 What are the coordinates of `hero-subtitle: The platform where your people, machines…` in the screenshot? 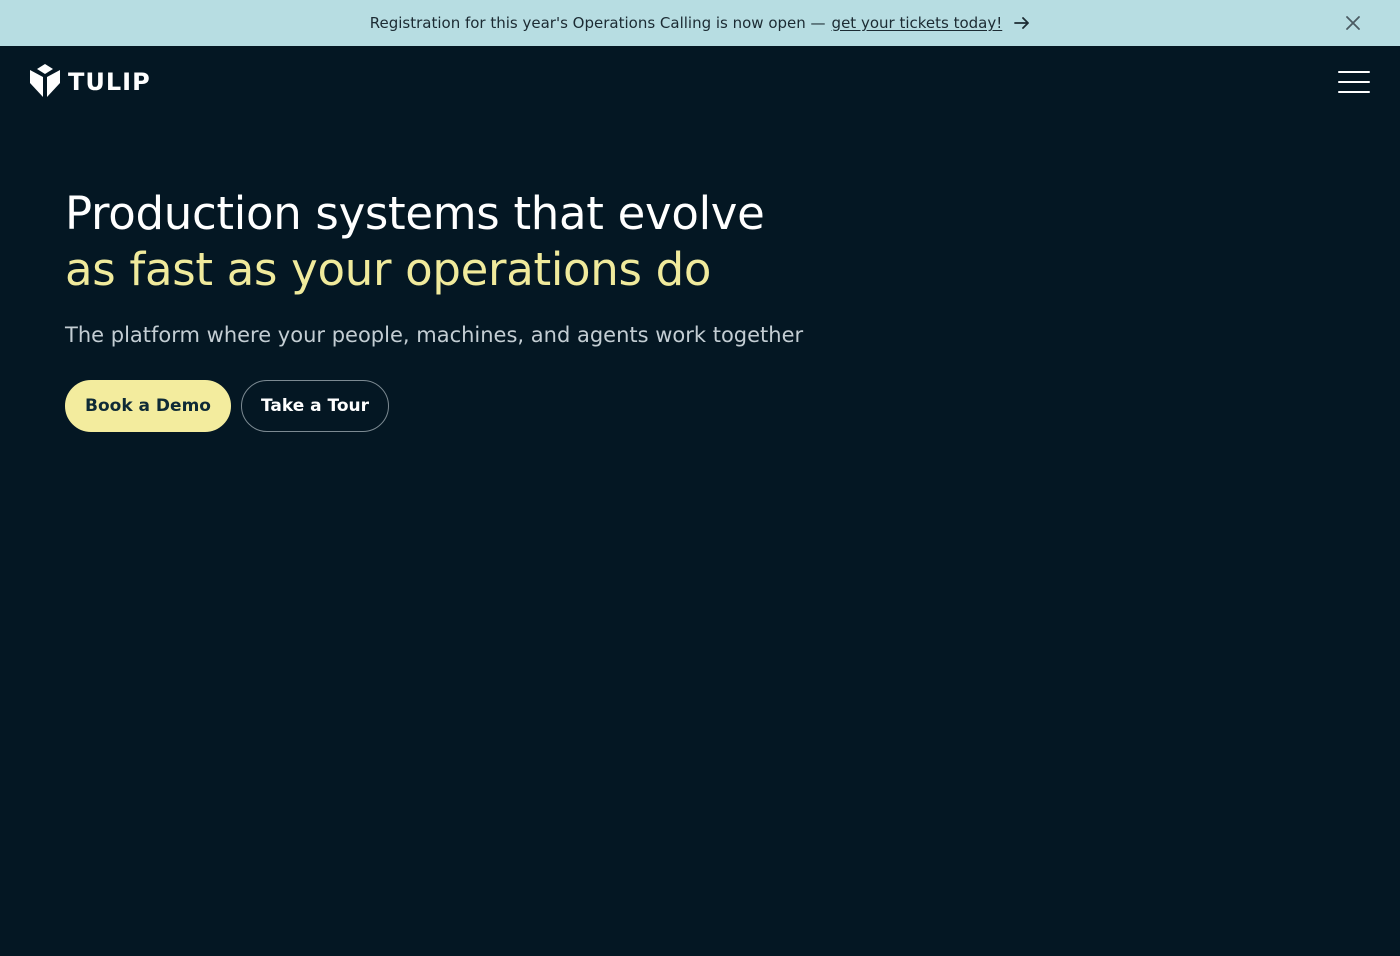 It's located at (434, 335).